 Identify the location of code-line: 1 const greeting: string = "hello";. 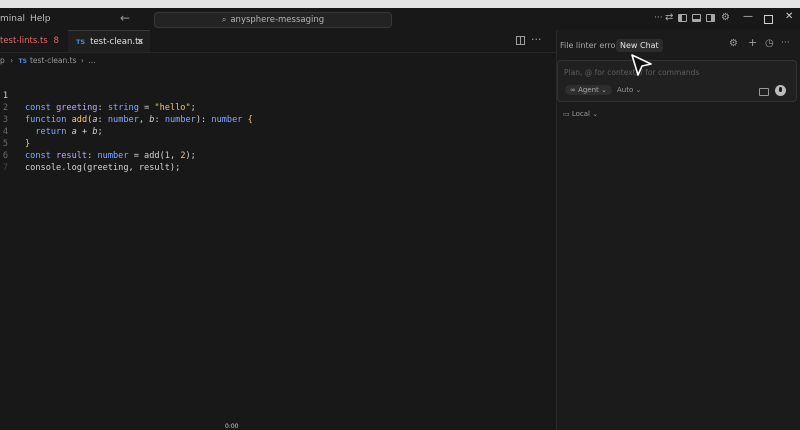
(98, 95).